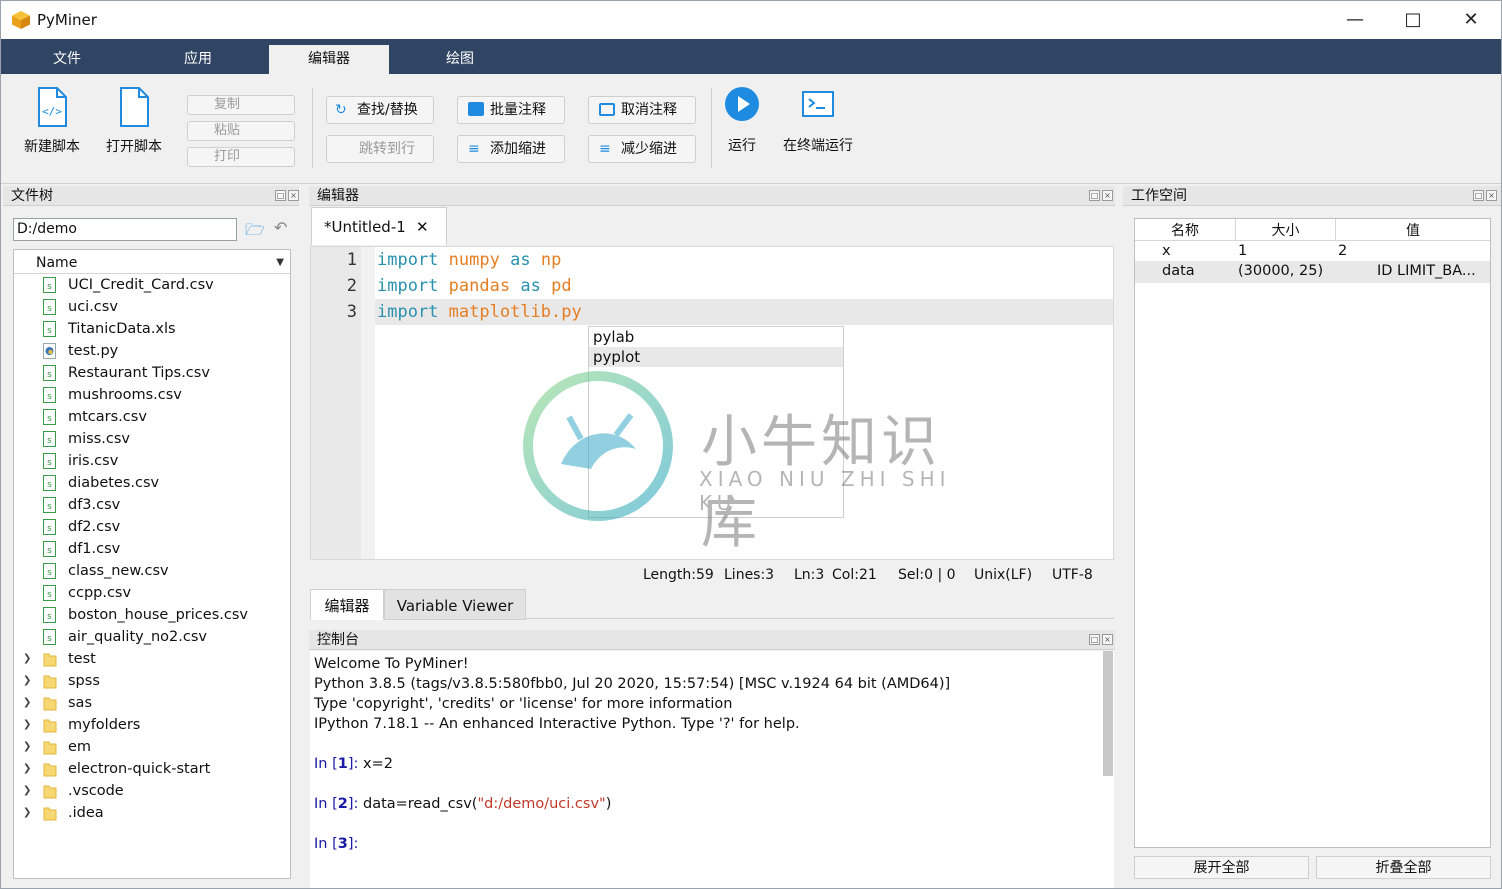 This screenshot has height=889, width=1502. What do you see at coordinates (152, 637) in the screenshot?
I see `tree-file-item: s air_quality_no2.csv` at bounding box center [152, 637].